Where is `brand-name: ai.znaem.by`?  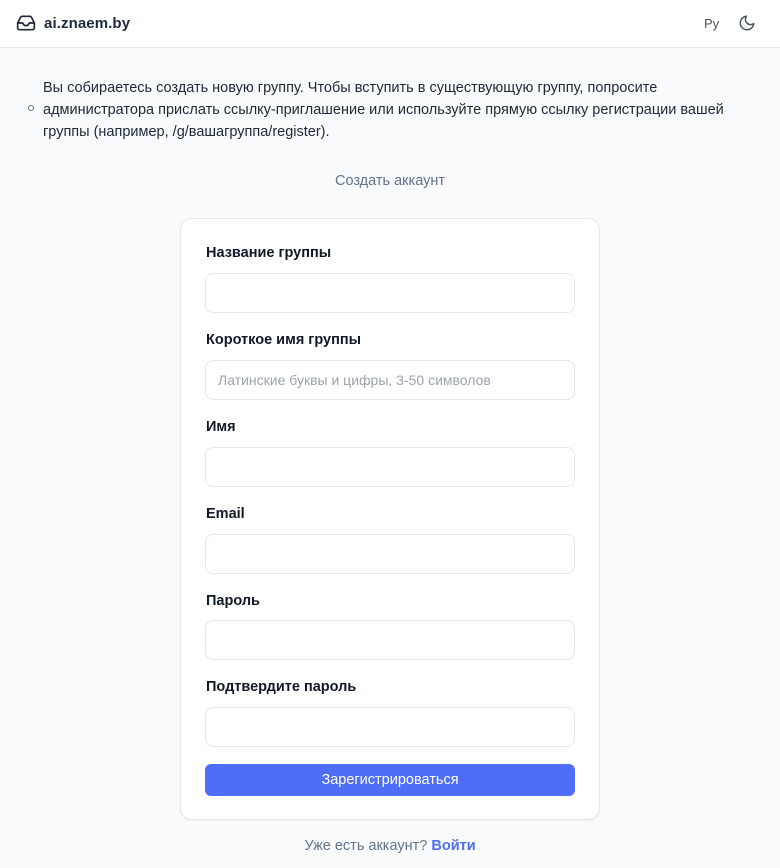 brand-name: ai.znaem.by is located at coordinates (87, 23).